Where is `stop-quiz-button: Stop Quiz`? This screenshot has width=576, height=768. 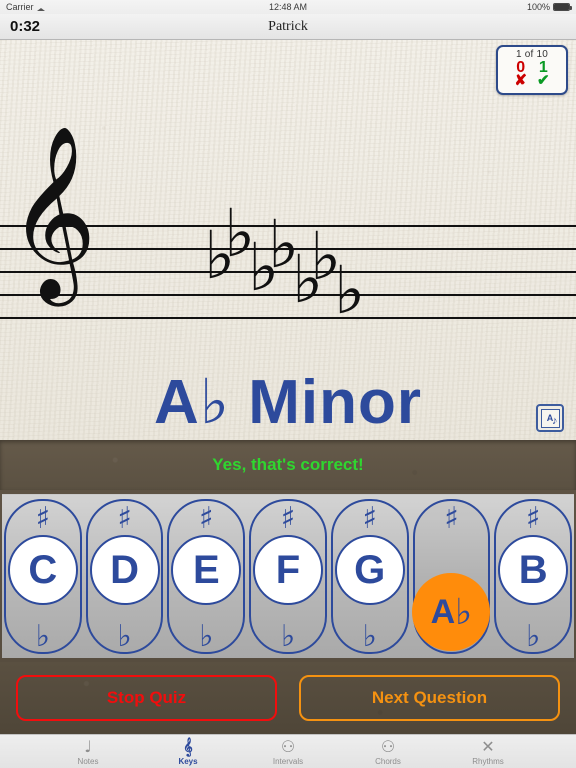
stop-quiz-button: Stop Quiz is located at coordinates (146, 698).